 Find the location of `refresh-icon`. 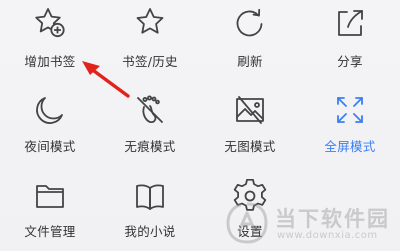

refresh-icon is located at coordinates (250, 23).